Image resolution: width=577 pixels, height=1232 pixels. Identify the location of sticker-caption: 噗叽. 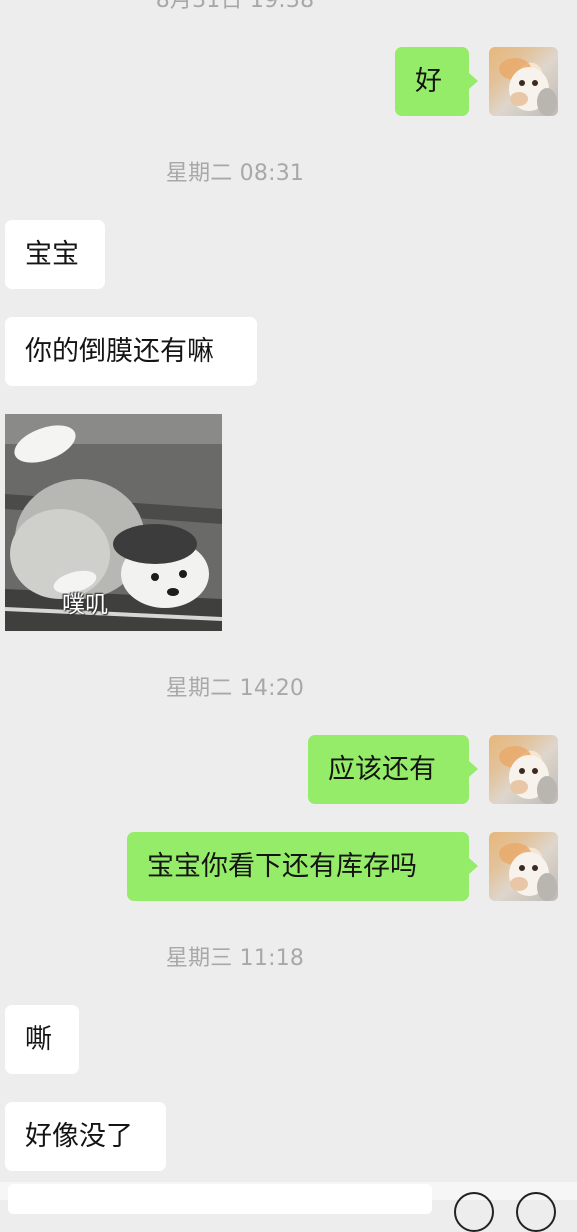
(85, 605).